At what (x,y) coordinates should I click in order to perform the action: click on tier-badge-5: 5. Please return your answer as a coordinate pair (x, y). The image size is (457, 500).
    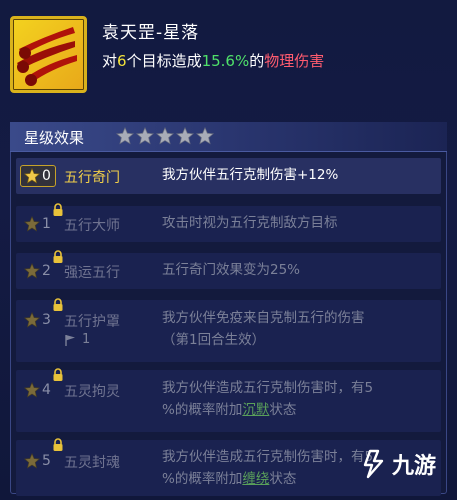
    Looking at the image, I should click on (43, 461).